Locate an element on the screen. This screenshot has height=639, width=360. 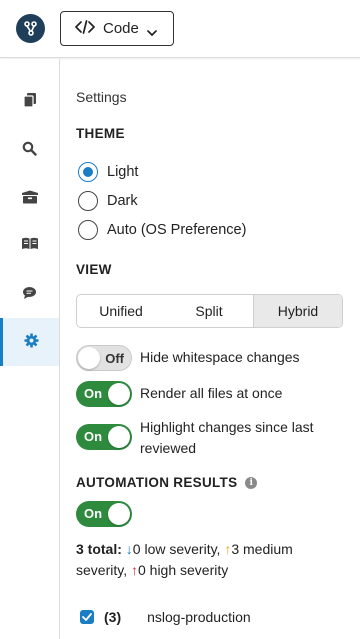
sidebar-item-files is located at coordinates (29, 101).